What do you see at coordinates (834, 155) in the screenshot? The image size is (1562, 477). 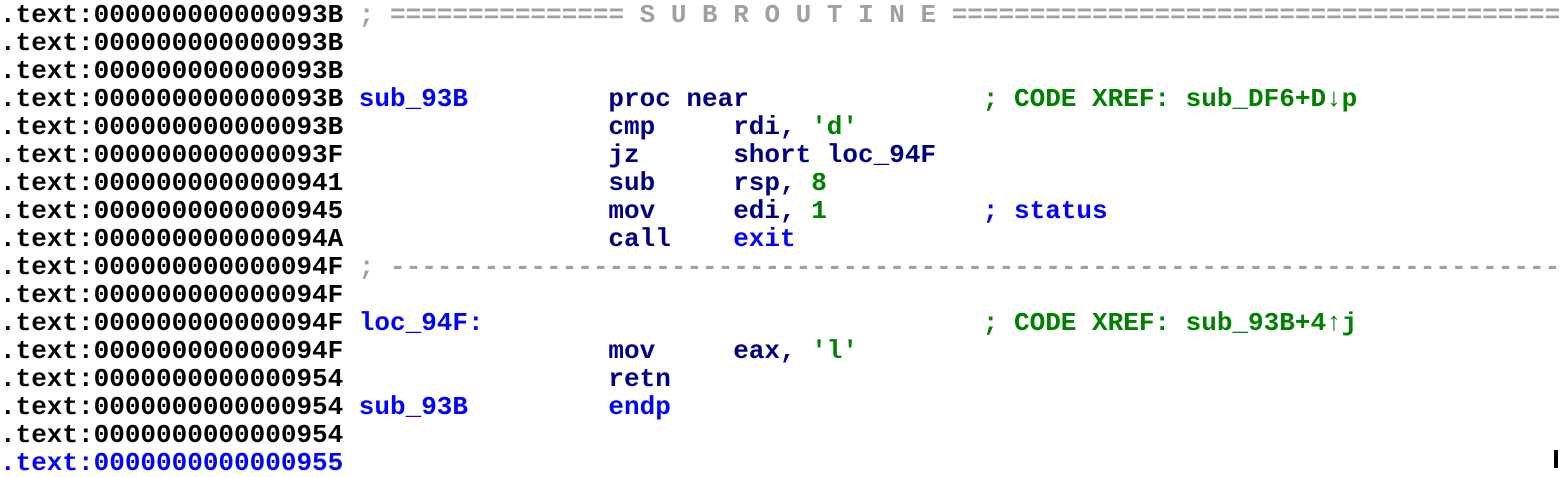 I see `operand: short loc_94F` at bounding box center [834, 155].